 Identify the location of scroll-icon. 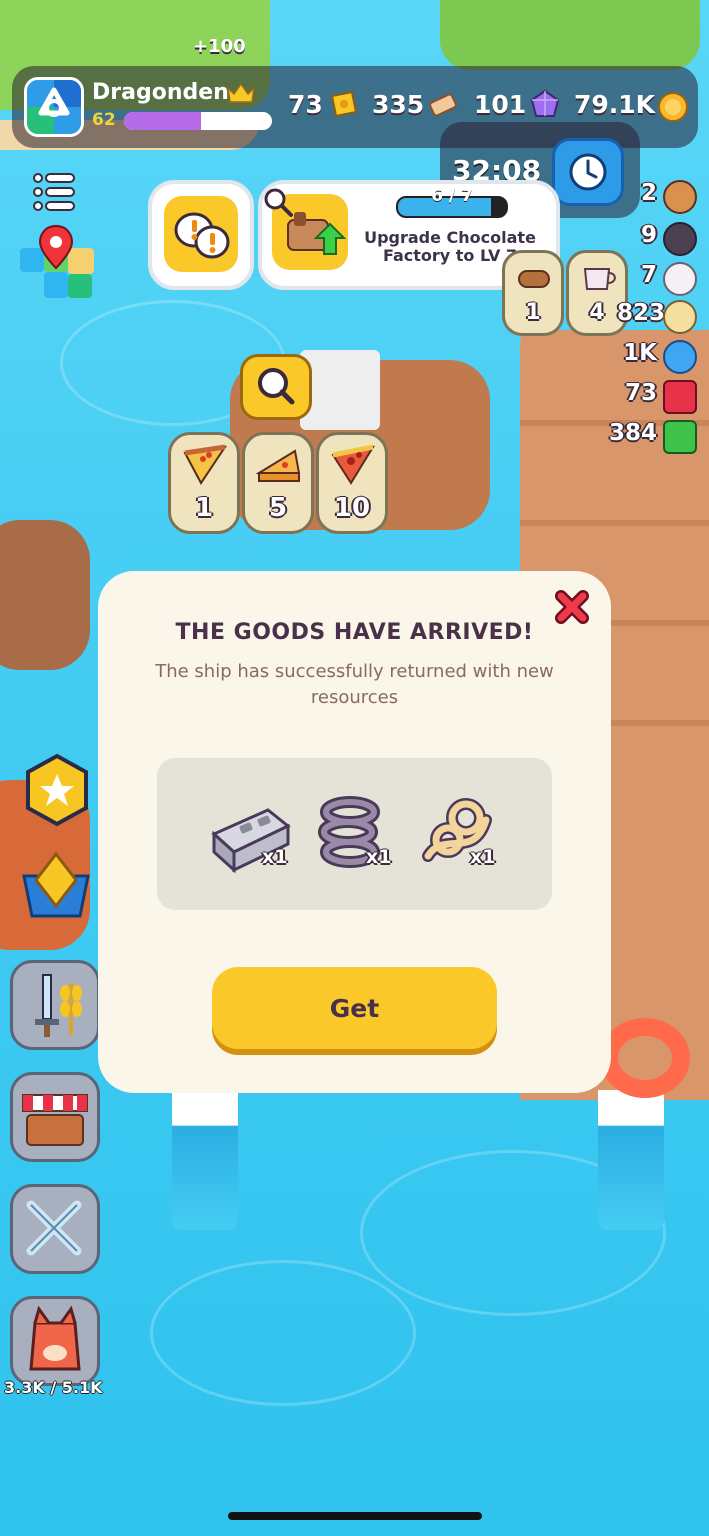
(443, 105).